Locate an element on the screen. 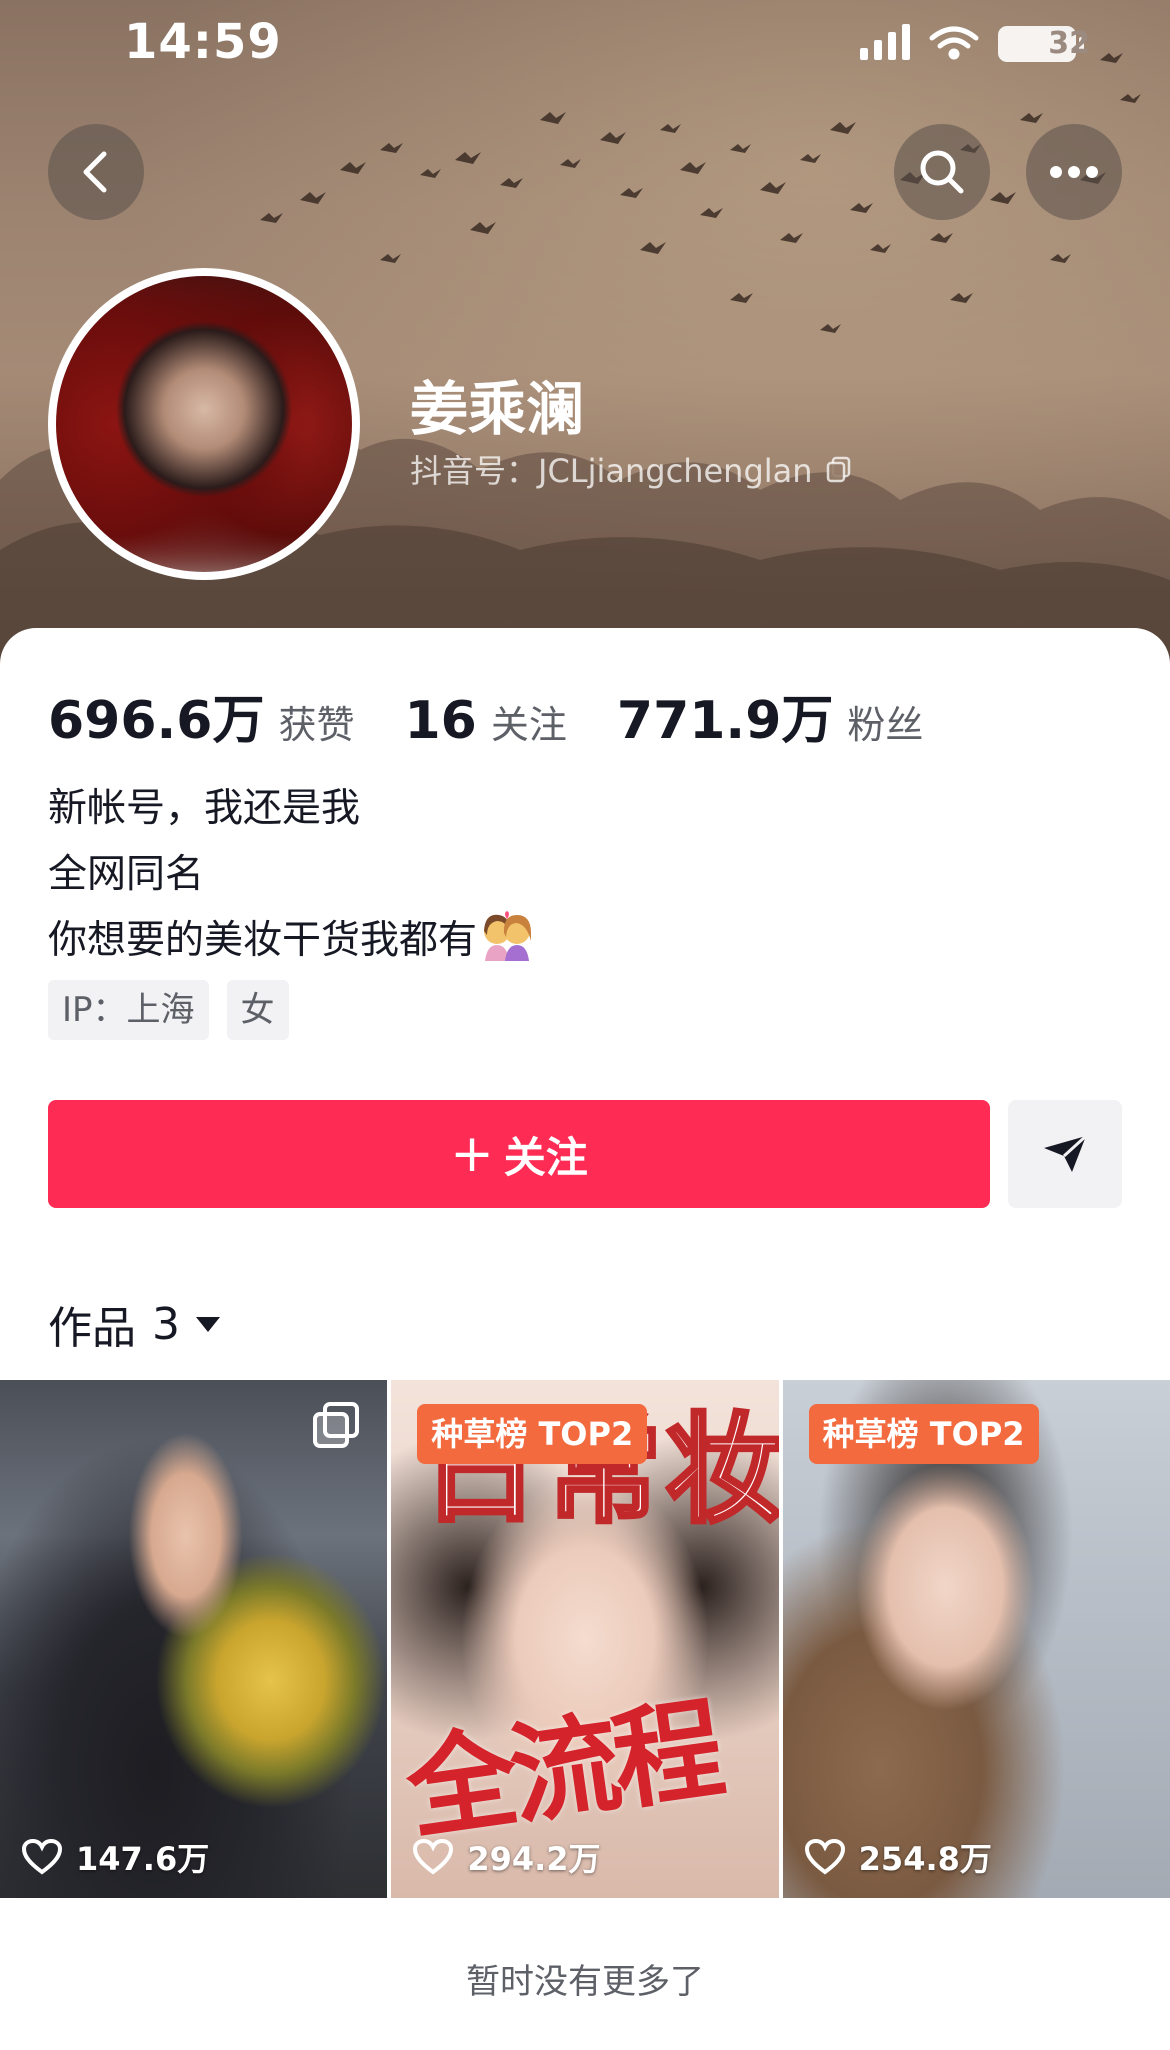 This screenshot has height=2050, width=1170. stat-following: 16 关注 is located at coordinates (486, 721).